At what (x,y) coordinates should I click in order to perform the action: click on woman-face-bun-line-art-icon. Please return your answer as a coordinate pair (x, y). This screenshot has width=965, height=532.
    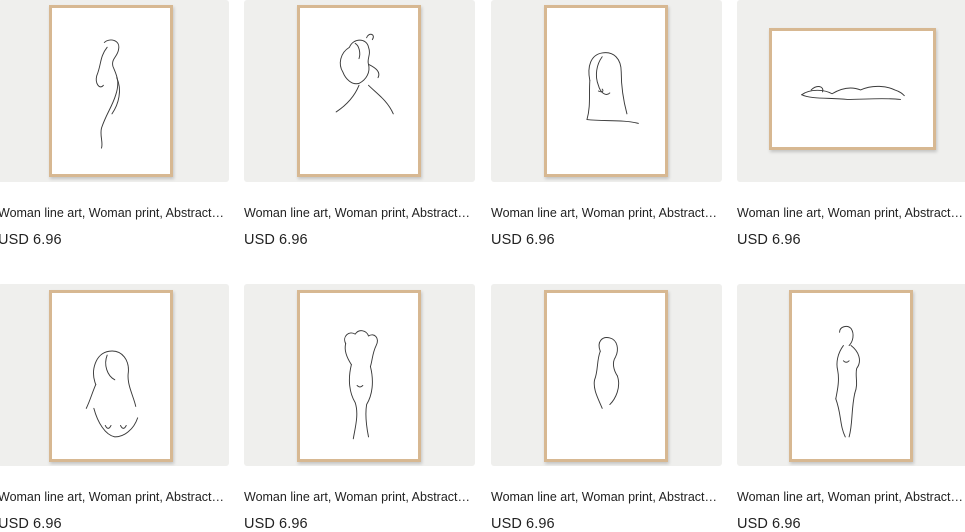
    Looking at the image, I should click on (359, 91).